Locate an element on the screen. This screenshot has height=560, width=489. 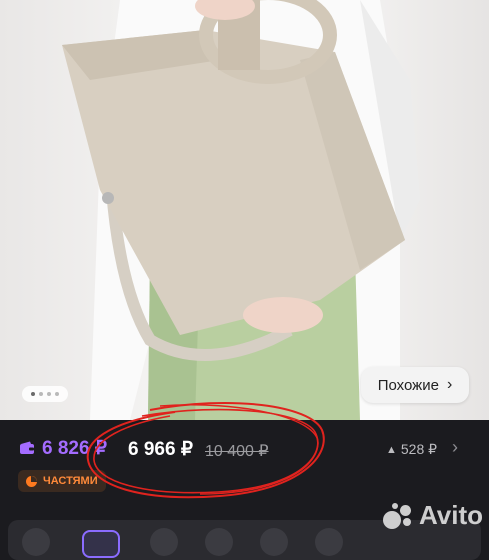
watermark-text: Avito is located at coordinates (451, 515).